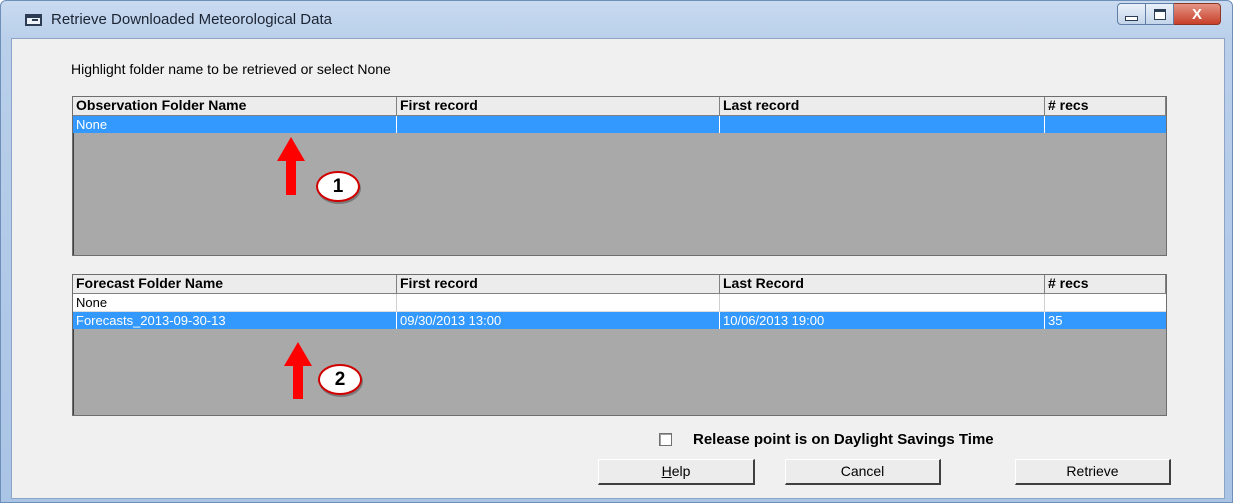 The image size is (1233, 503). What do you see at coordinates (882, 106) in the screenshot?
I see `column-header-last-record: Last record` at bounding box center [882, 106].